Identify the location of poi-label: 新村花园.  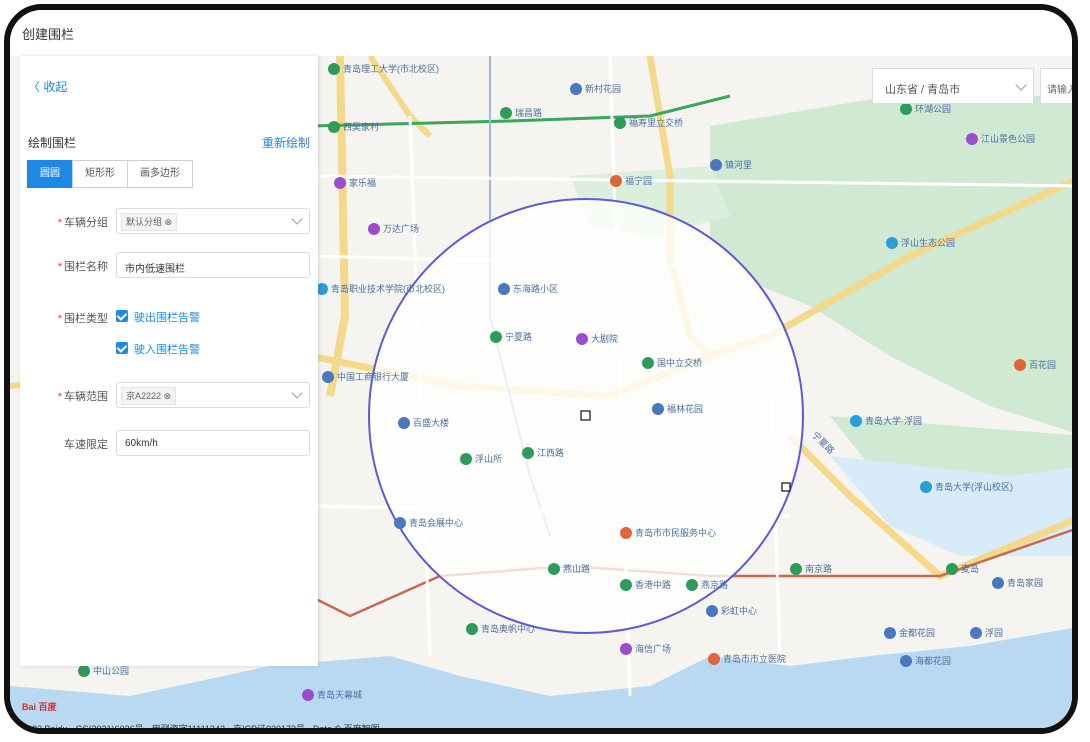
(595, 88).